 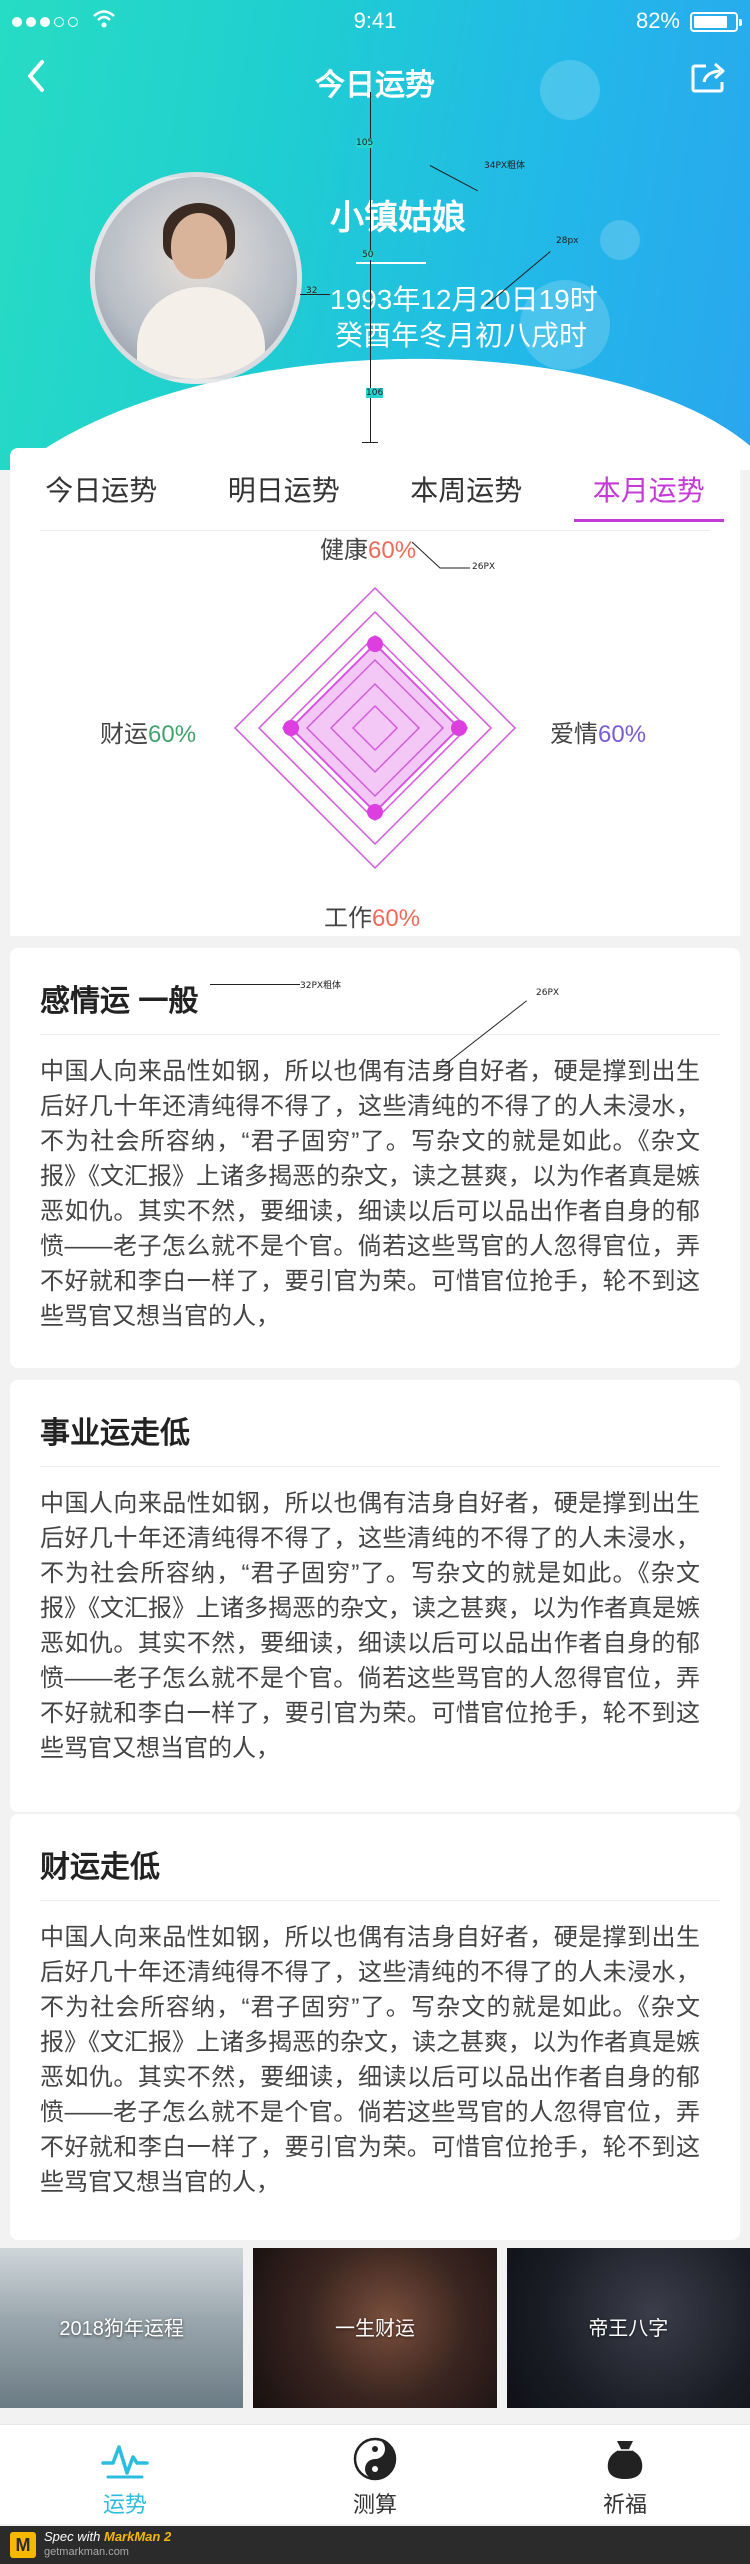 I want to click on radar-value-area, so click(x=375, y=728).